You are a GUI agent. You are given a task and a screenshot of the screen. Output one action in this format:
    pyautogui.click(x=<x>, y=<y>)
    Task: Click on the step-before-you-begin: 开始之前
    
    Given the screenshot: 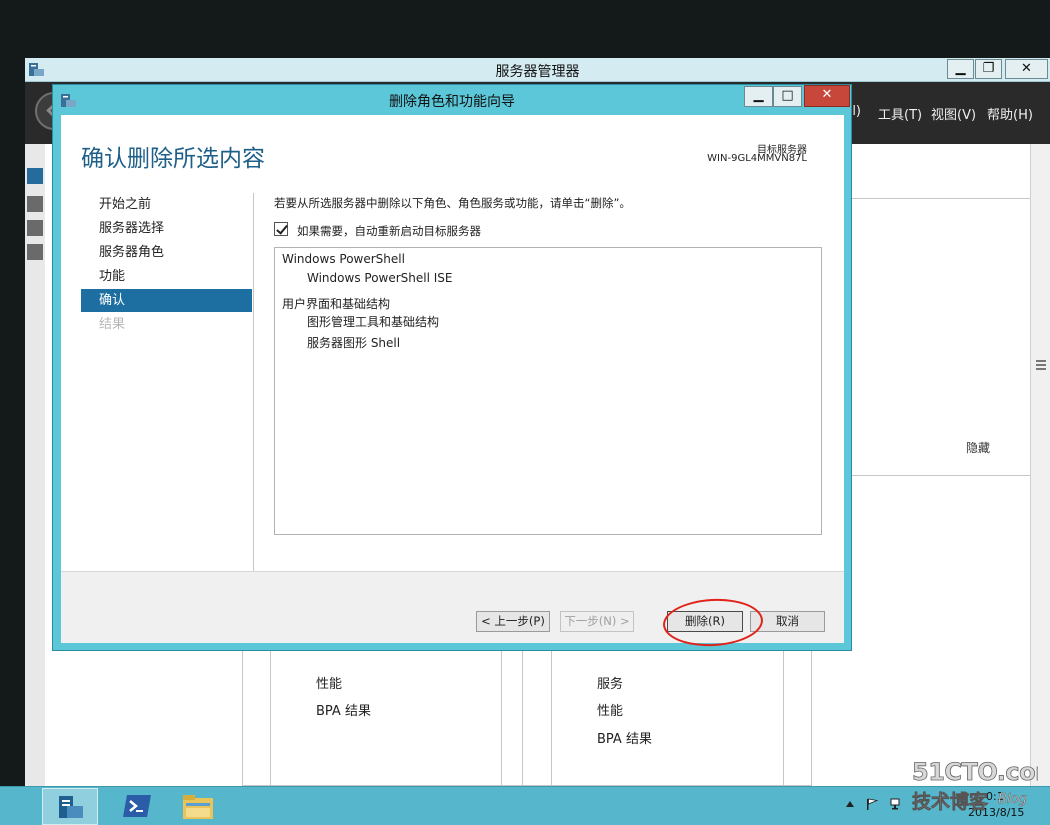 What is the action you would take?
    pyautogui.click(x=166, y=204)
    